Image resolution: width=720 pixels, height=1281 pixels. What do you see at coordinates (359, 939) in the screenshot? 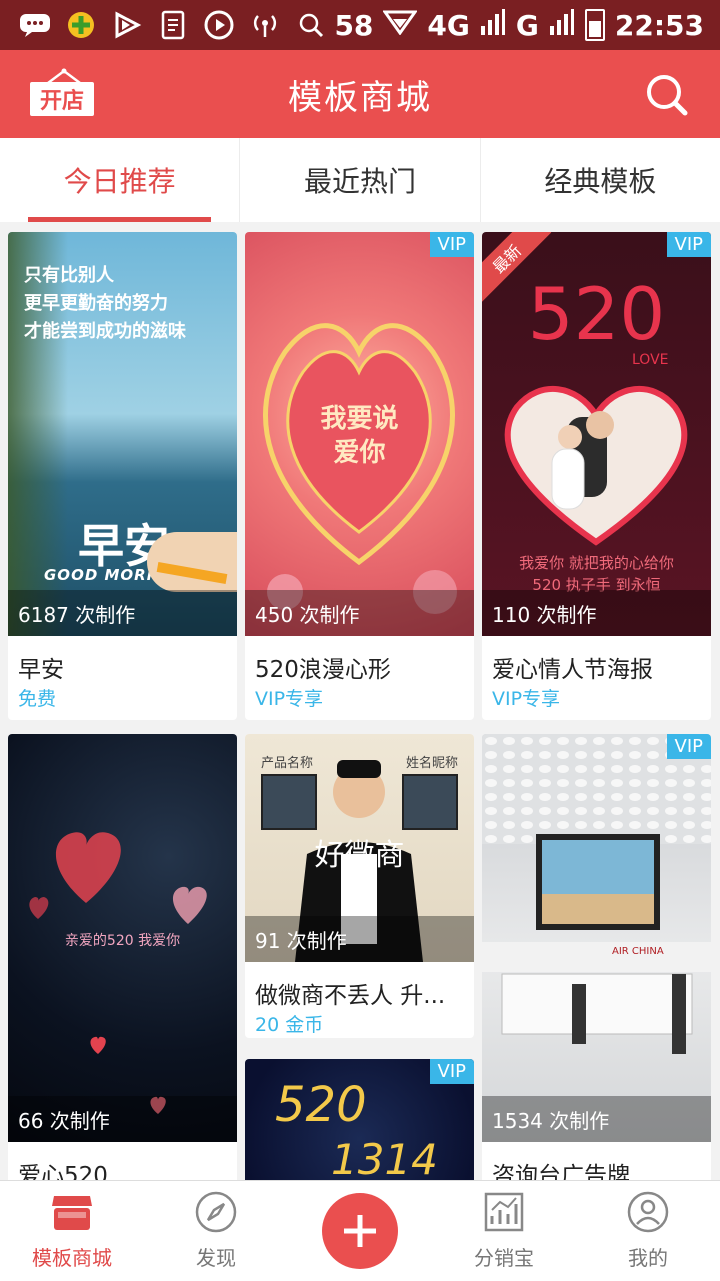
I see `usage-count: 91 次制作` at bounding box center [359, 939].